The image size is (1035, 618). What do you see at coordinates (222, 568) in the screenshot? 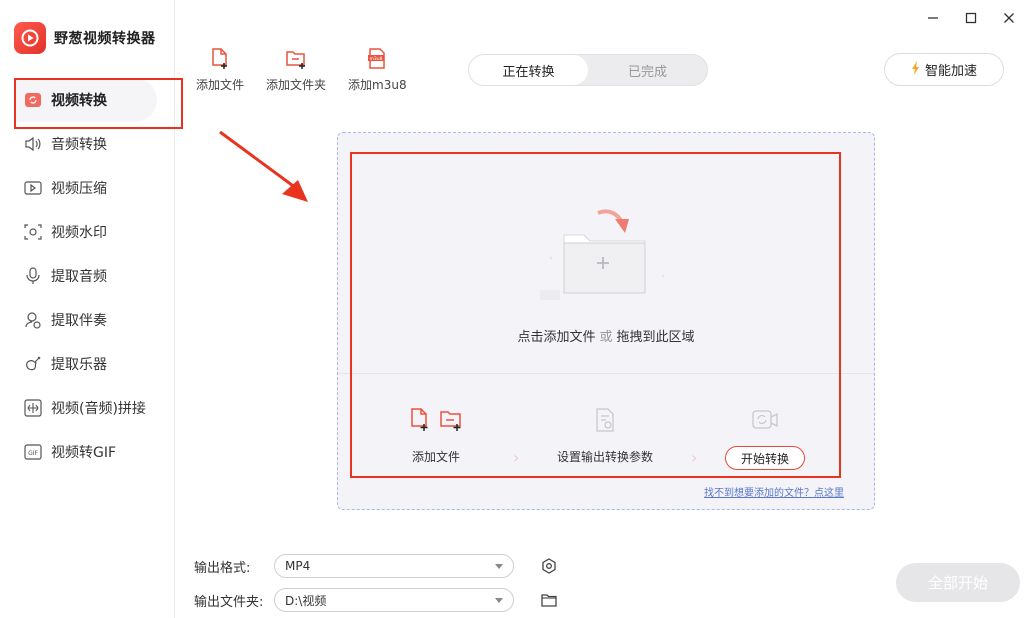
I see `output-format-label: 输出格式:` at bounding box center [222, 568].